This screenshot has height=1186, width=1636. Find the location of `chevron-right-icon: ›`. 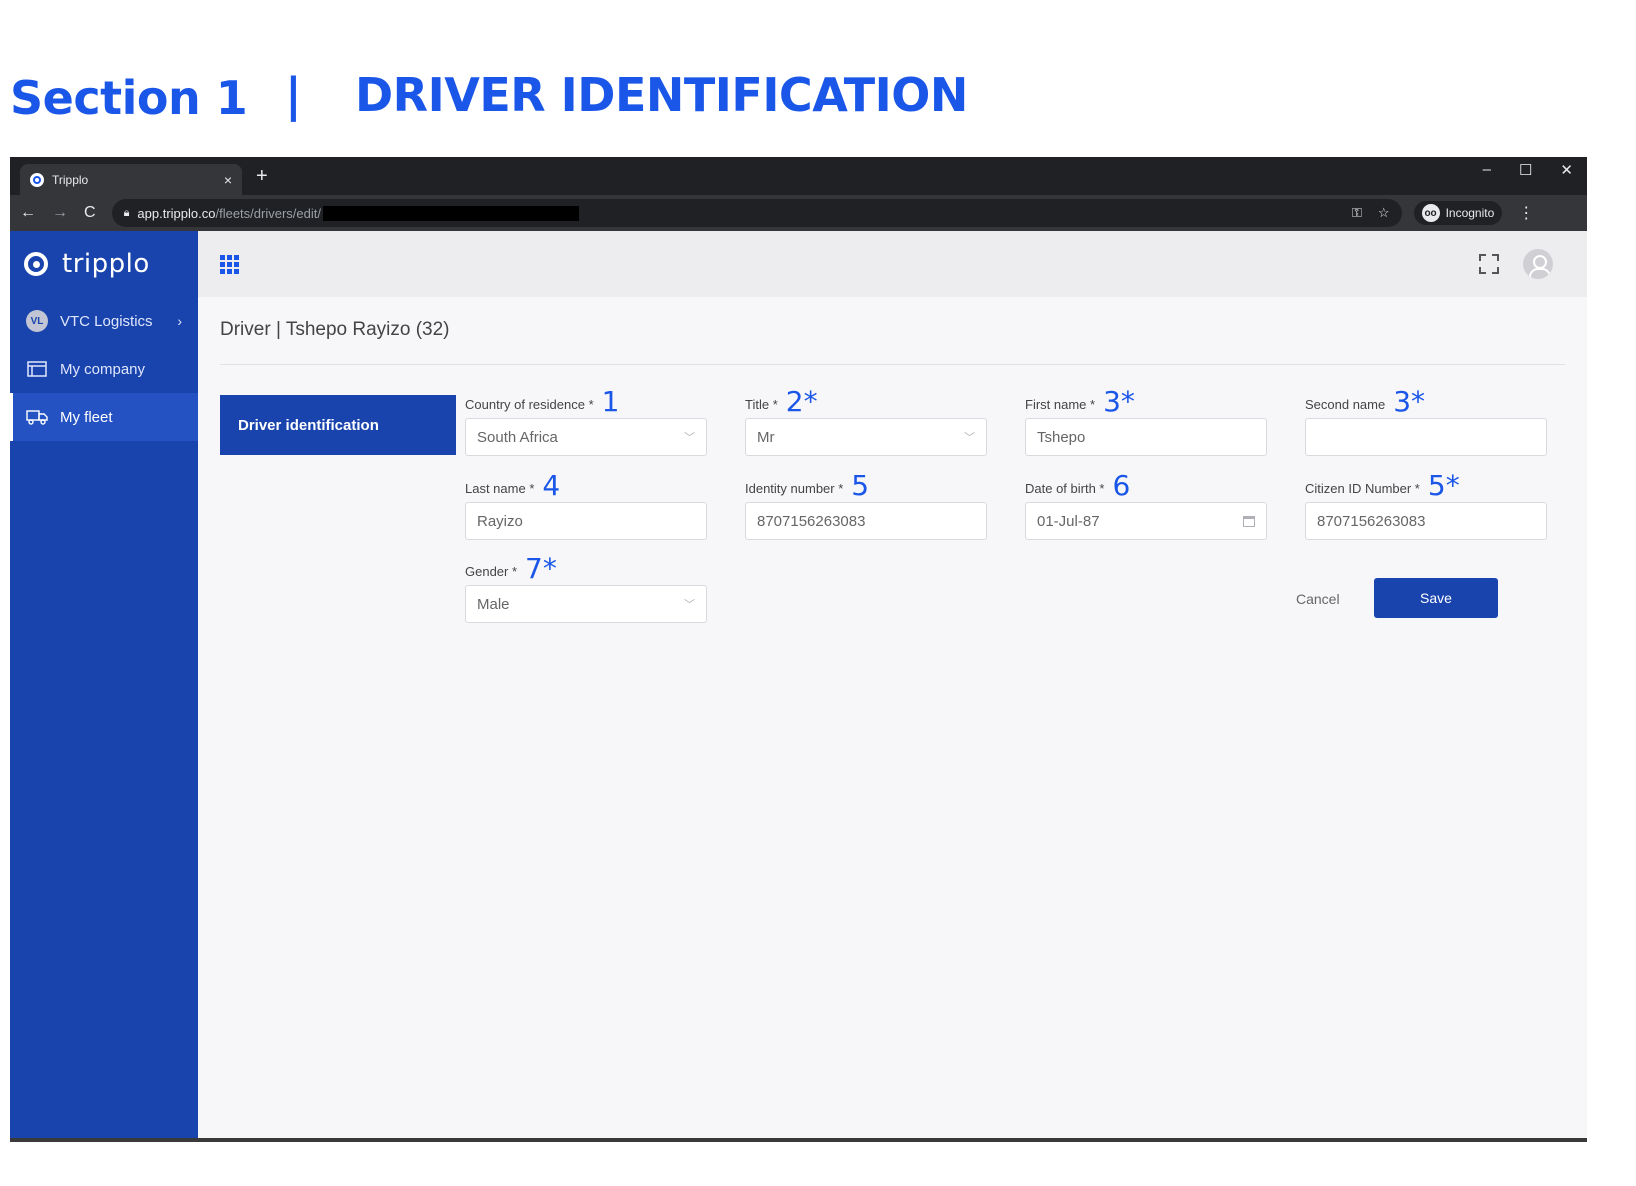

chevron-right-icon: › is located at coordinates (179, 321).